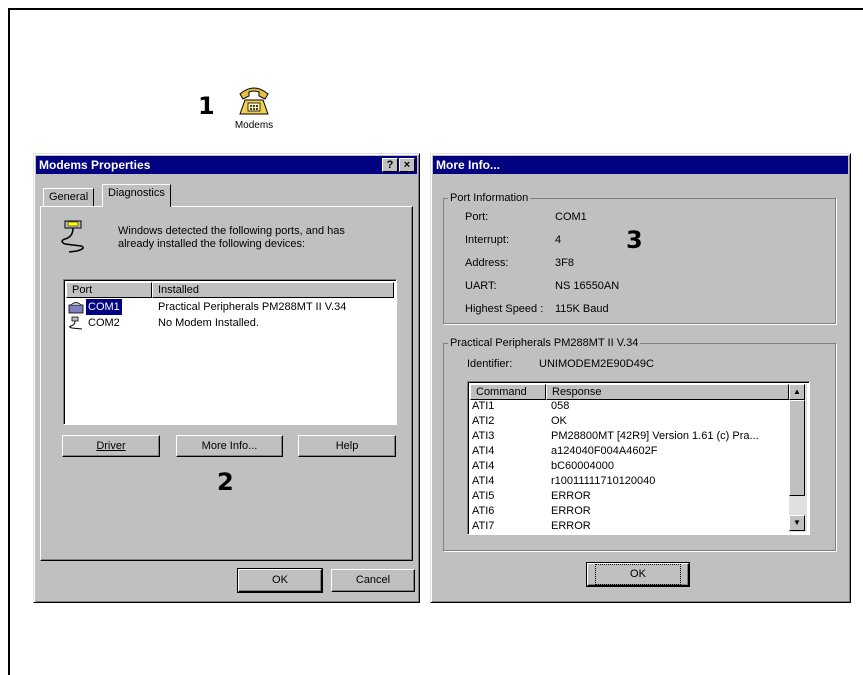 The height and width of the screenshot is (675, 863). I want to click on column-header-command: Command, so click(508, 392).